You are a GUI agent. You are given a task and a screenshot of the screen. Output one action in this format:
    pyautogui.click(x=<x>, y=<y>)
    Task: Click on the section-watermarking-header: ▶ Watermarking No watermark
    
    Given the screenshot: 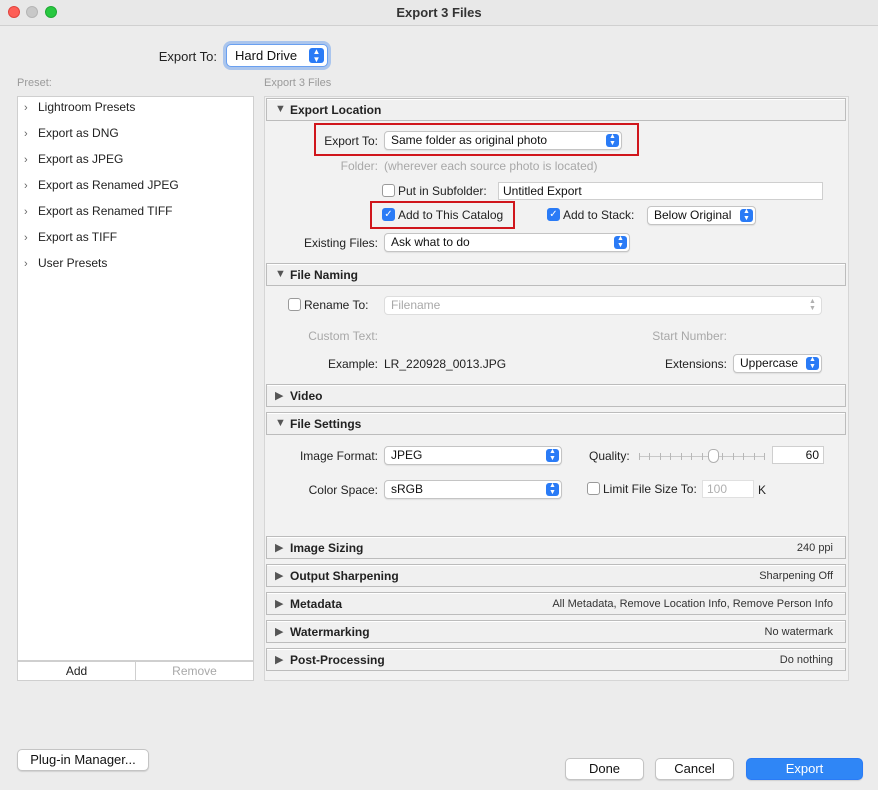 What is the action you would take?
    pyautogui.click(x=556, y=631)
    